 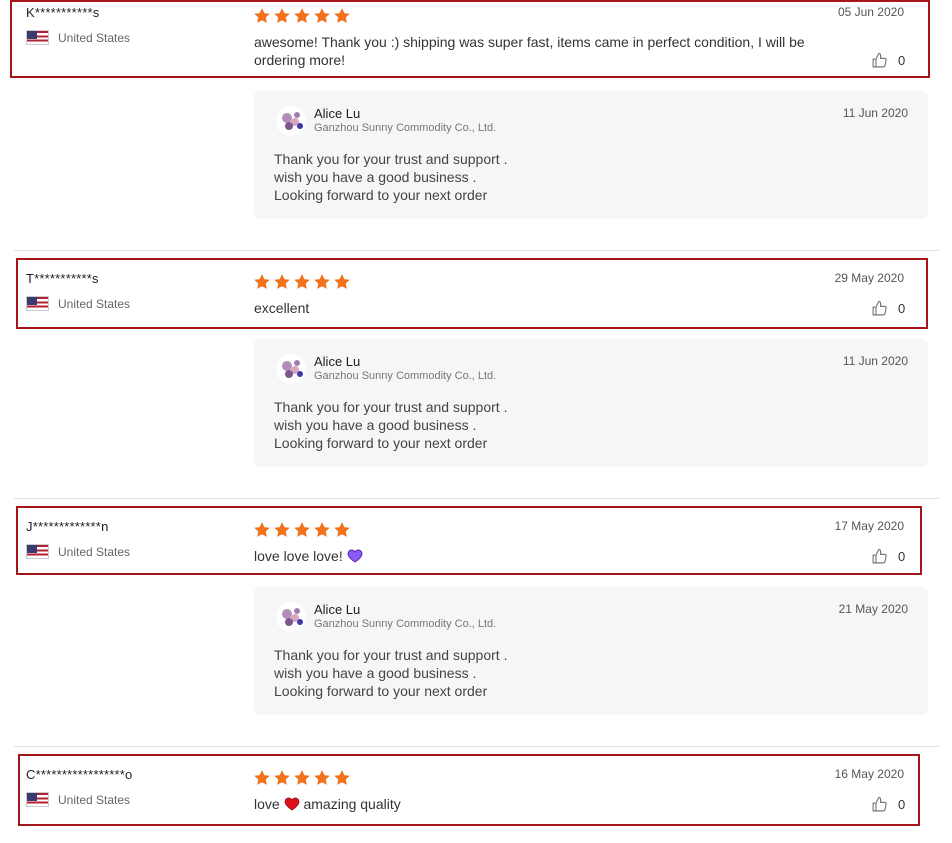 What do you see at coordinates (291, 804) in the screenshot?
I see `red-heart-icon` at bounding box center [291, 804].